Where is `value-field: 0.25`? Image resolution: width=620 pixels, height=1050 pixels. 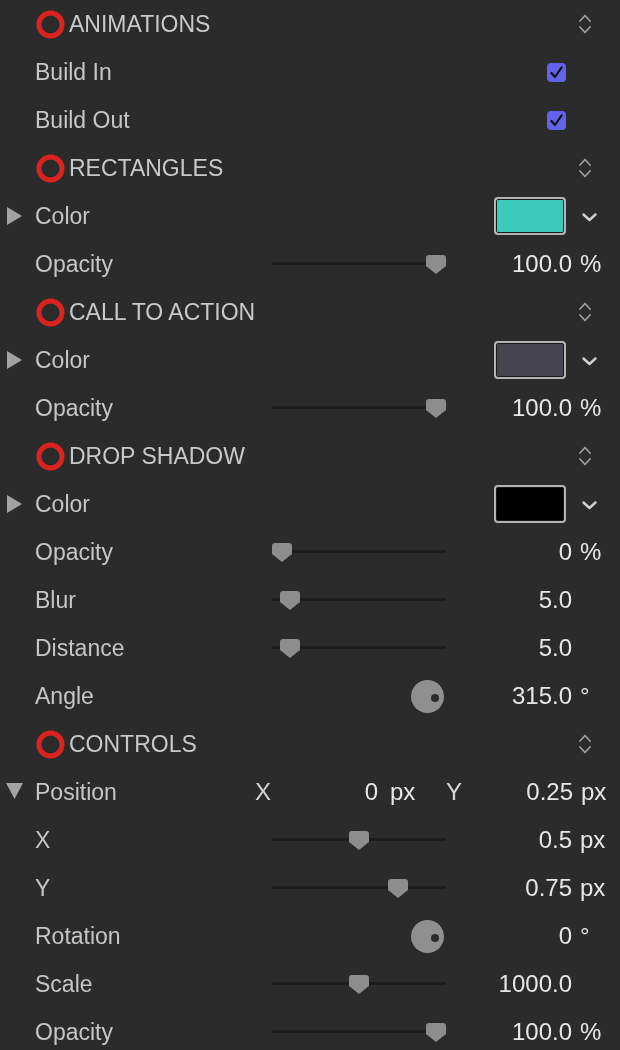 value-field: 0.25 is located at coordinates (529, 792).